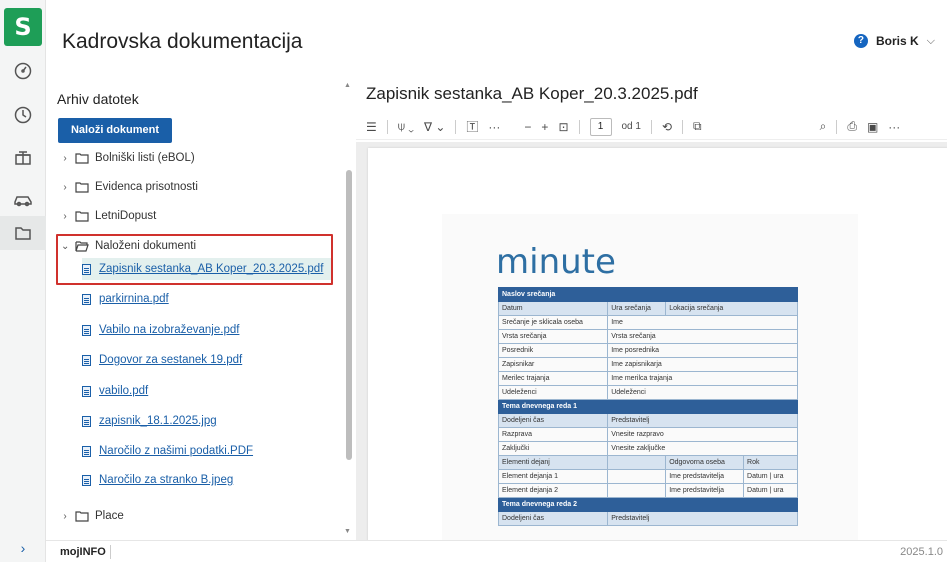  Describe the element at coordinates (702, 364) in the screenshot. I see `minutes-table-cell: Ime zapisnikarja` at that location.